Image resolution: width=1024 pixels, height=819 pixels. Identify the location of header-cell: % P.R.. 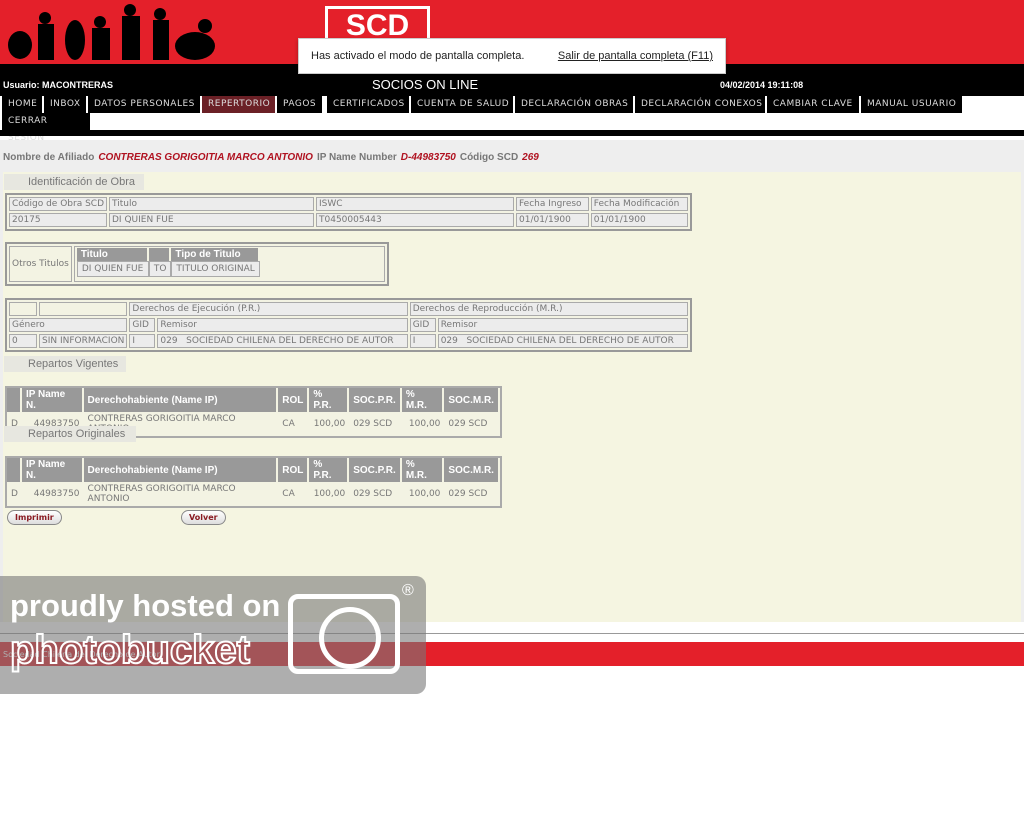
(329, 470).